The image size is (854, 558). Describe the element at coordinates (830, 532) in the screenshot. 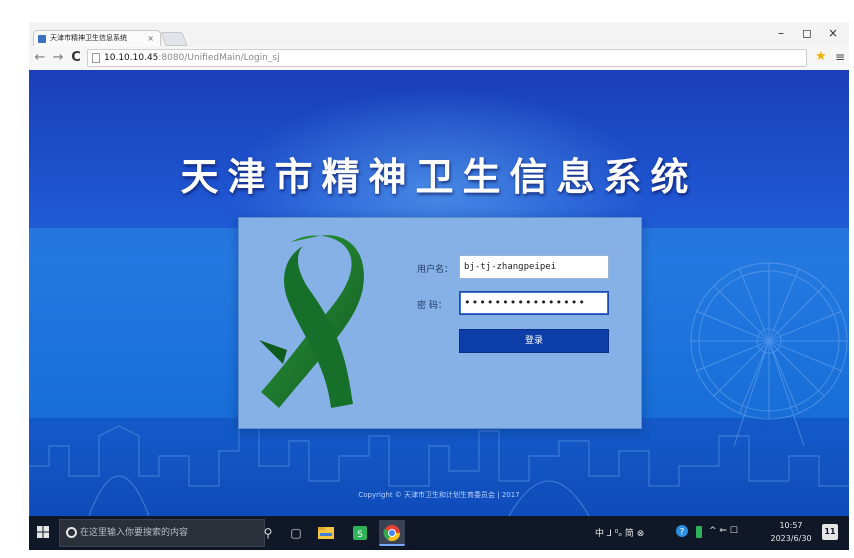

I see `notification-center-icon: 11` at that location.